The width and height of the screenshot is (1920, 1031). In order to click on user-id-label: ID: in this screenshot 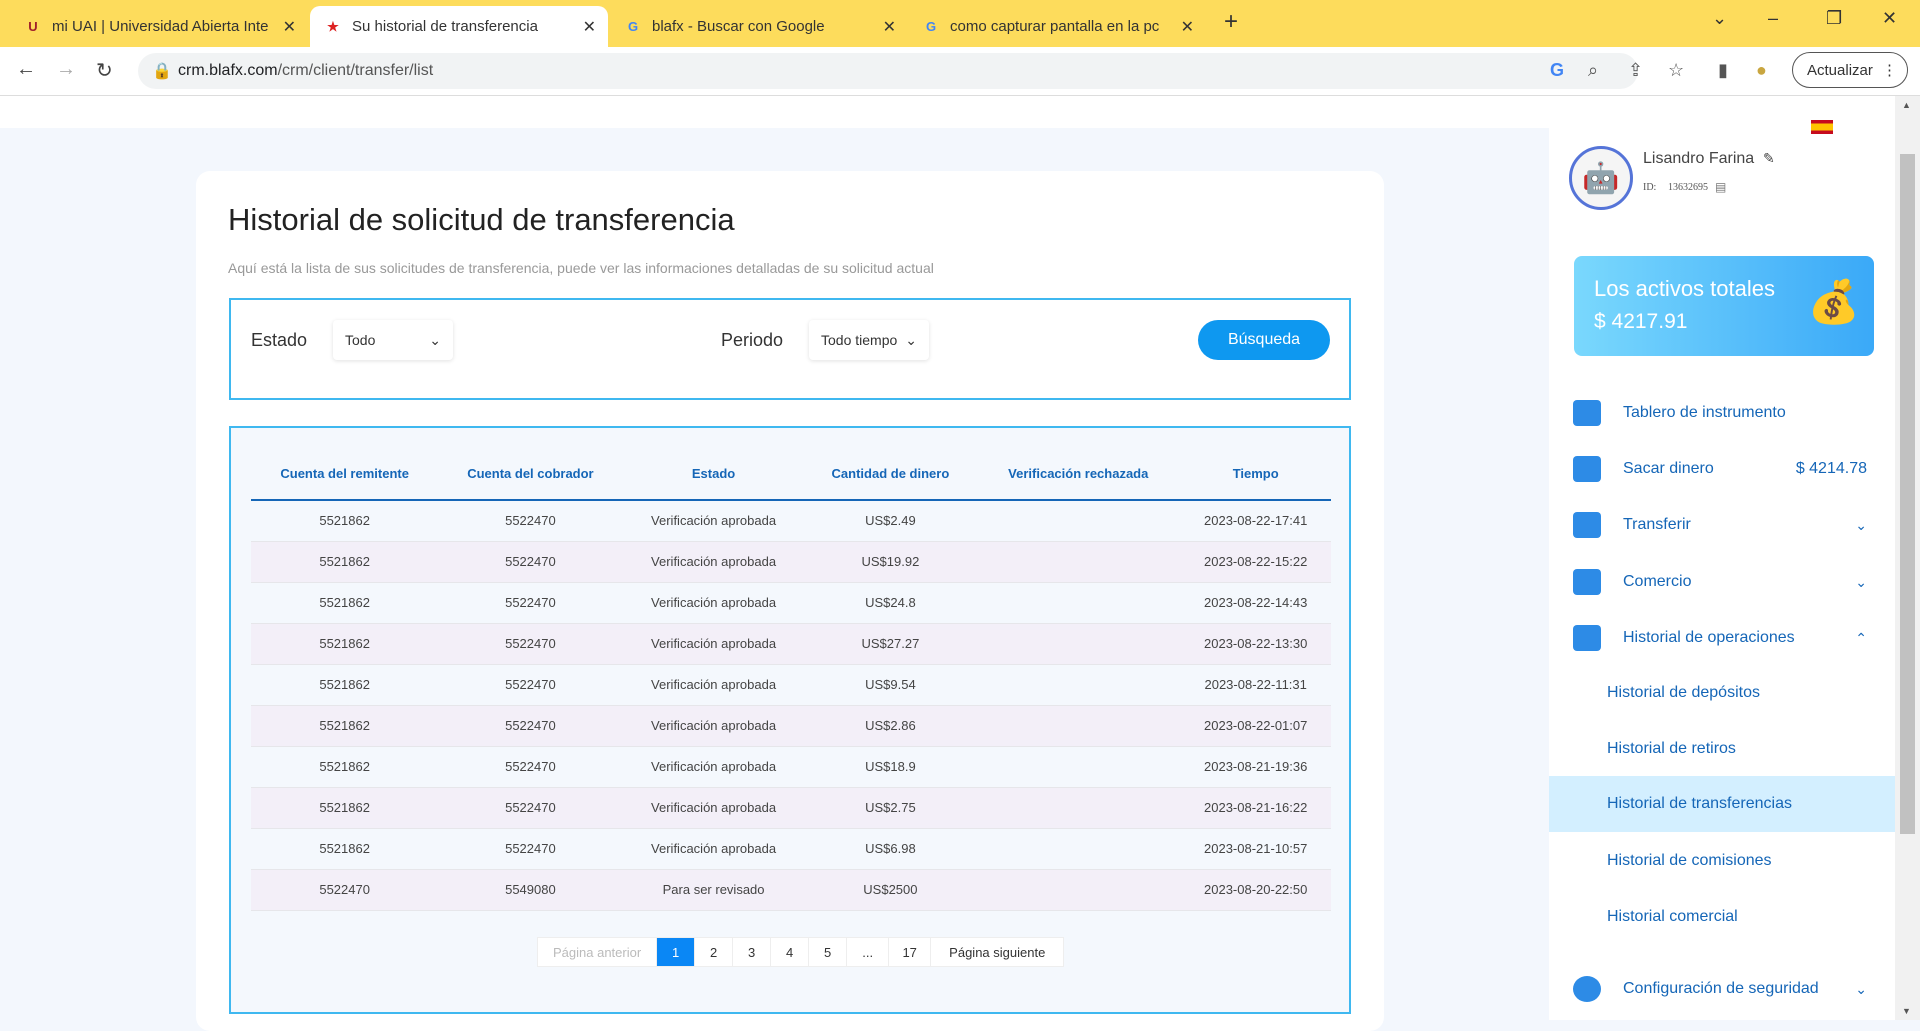, I will do `click(1650, 187)`.